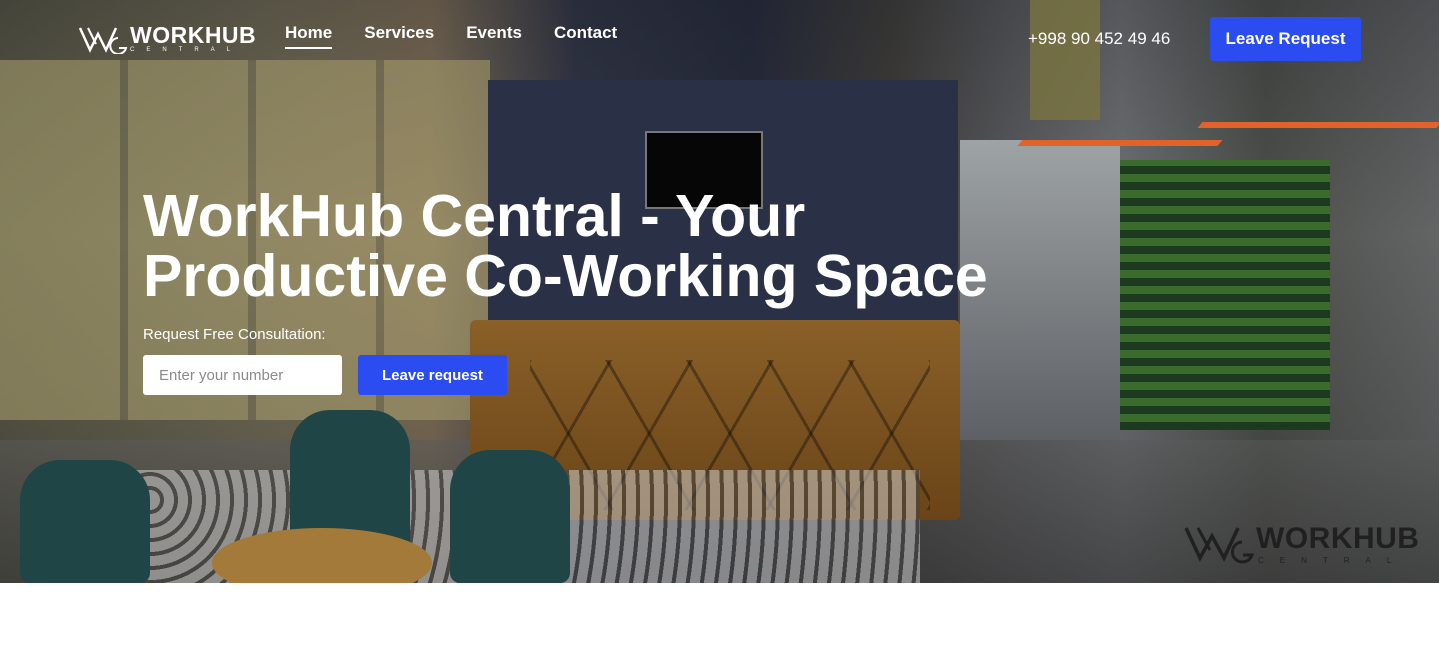  Describe the element at coordinates (242, 375) in the screenshot. I see `phone-number-input` at that location.